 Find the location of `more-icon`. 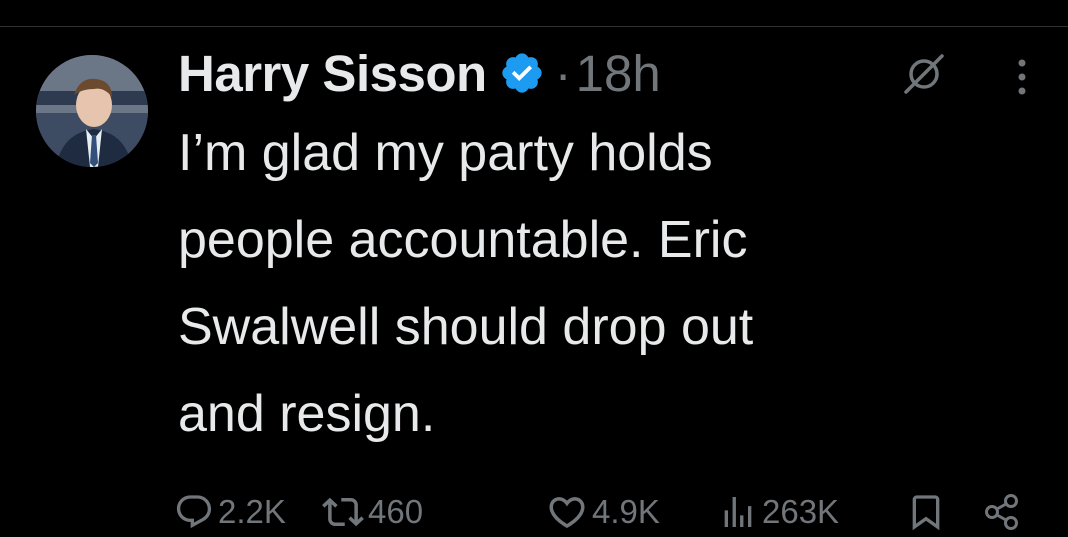

more-icon is located at coordinates (1022, 77).